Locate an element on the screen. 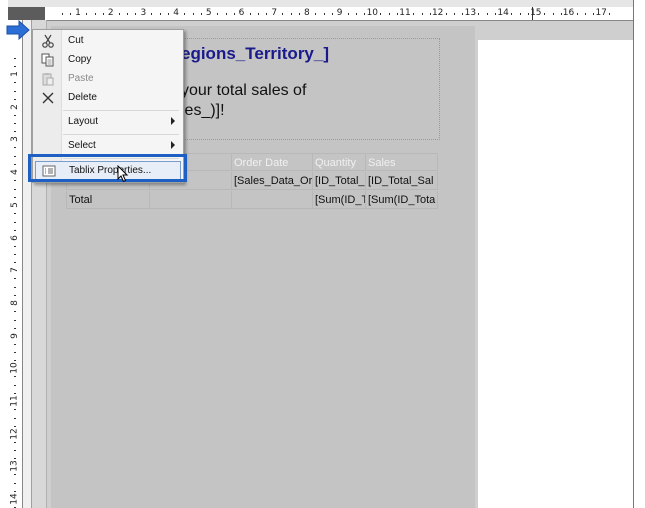  menu-item-cut: Cut is located at coordinates (108, 41).